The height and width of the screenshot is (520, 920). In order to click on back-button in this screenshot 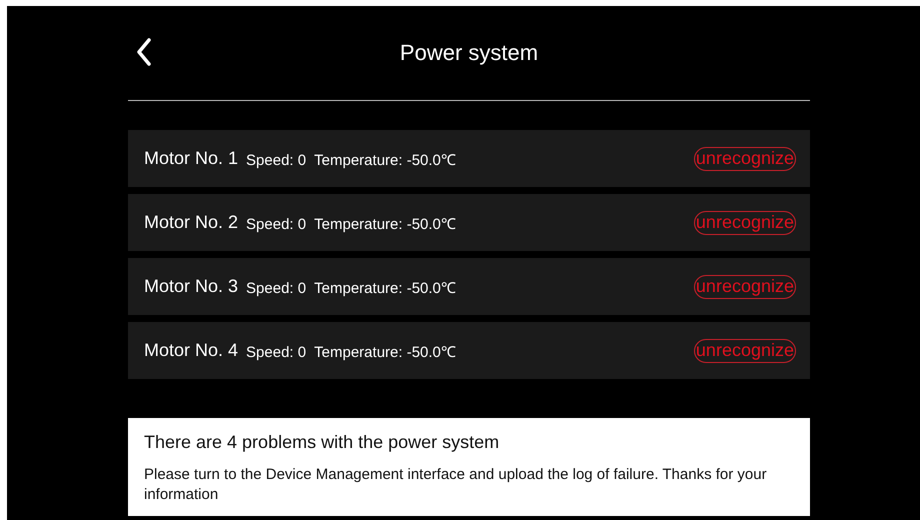, I will do `click(144, 52)`.